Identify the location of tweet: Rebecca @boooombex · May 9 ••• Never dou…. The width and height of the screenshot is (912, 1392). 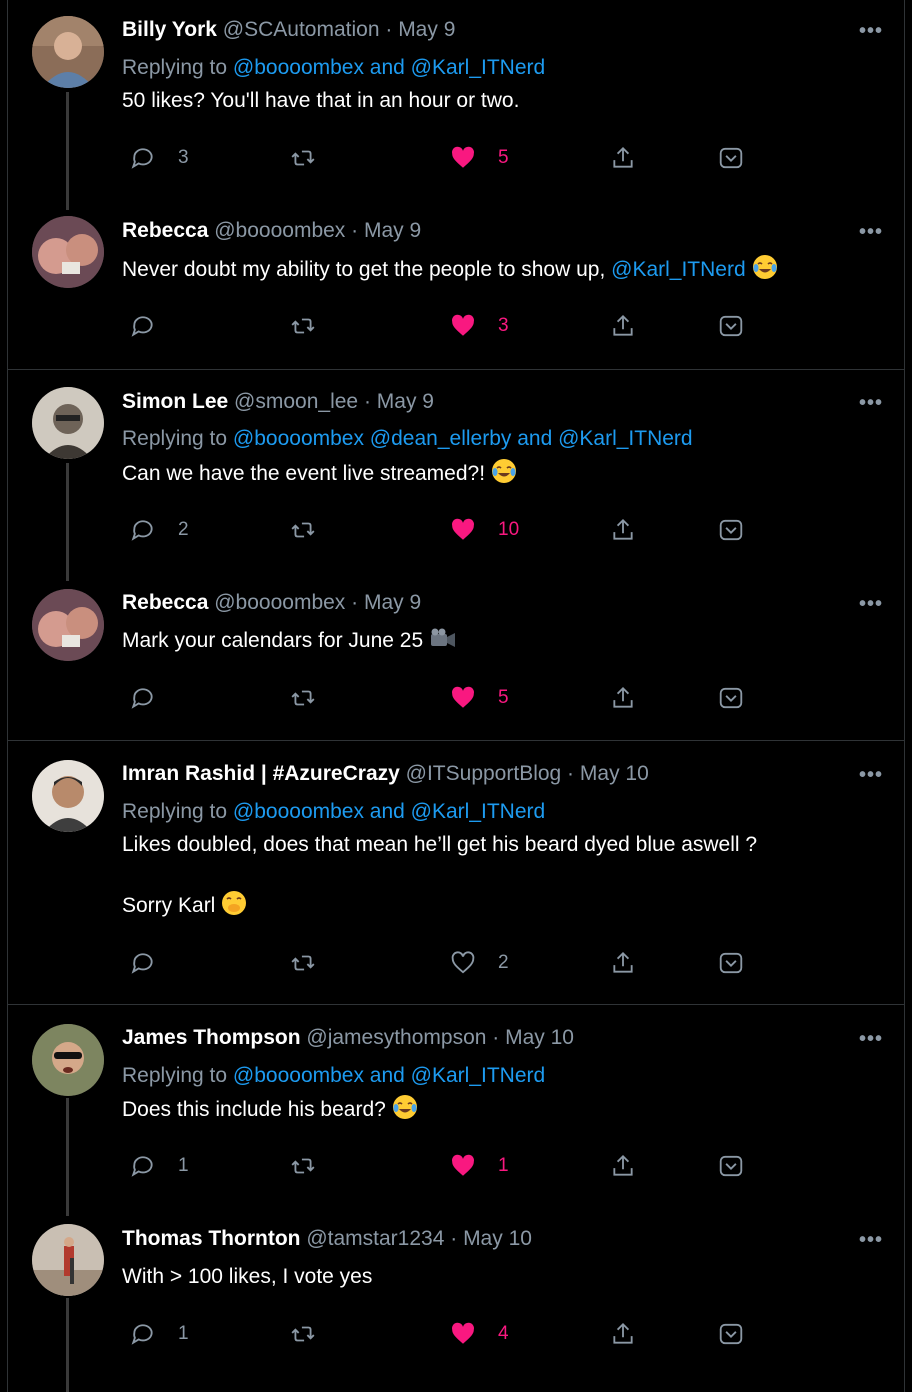
(456, 285).